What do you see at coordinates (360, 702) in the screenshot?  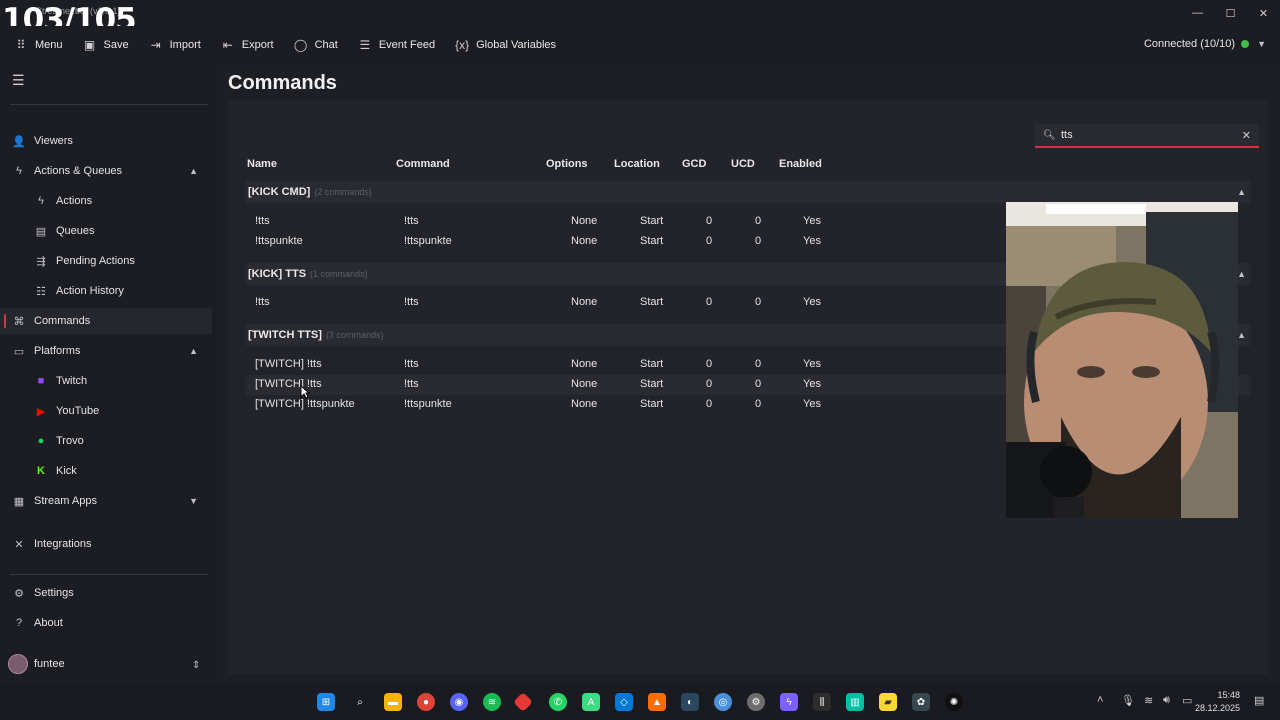 I see `search-icon: ⌕` at bounding box center [360, 702].